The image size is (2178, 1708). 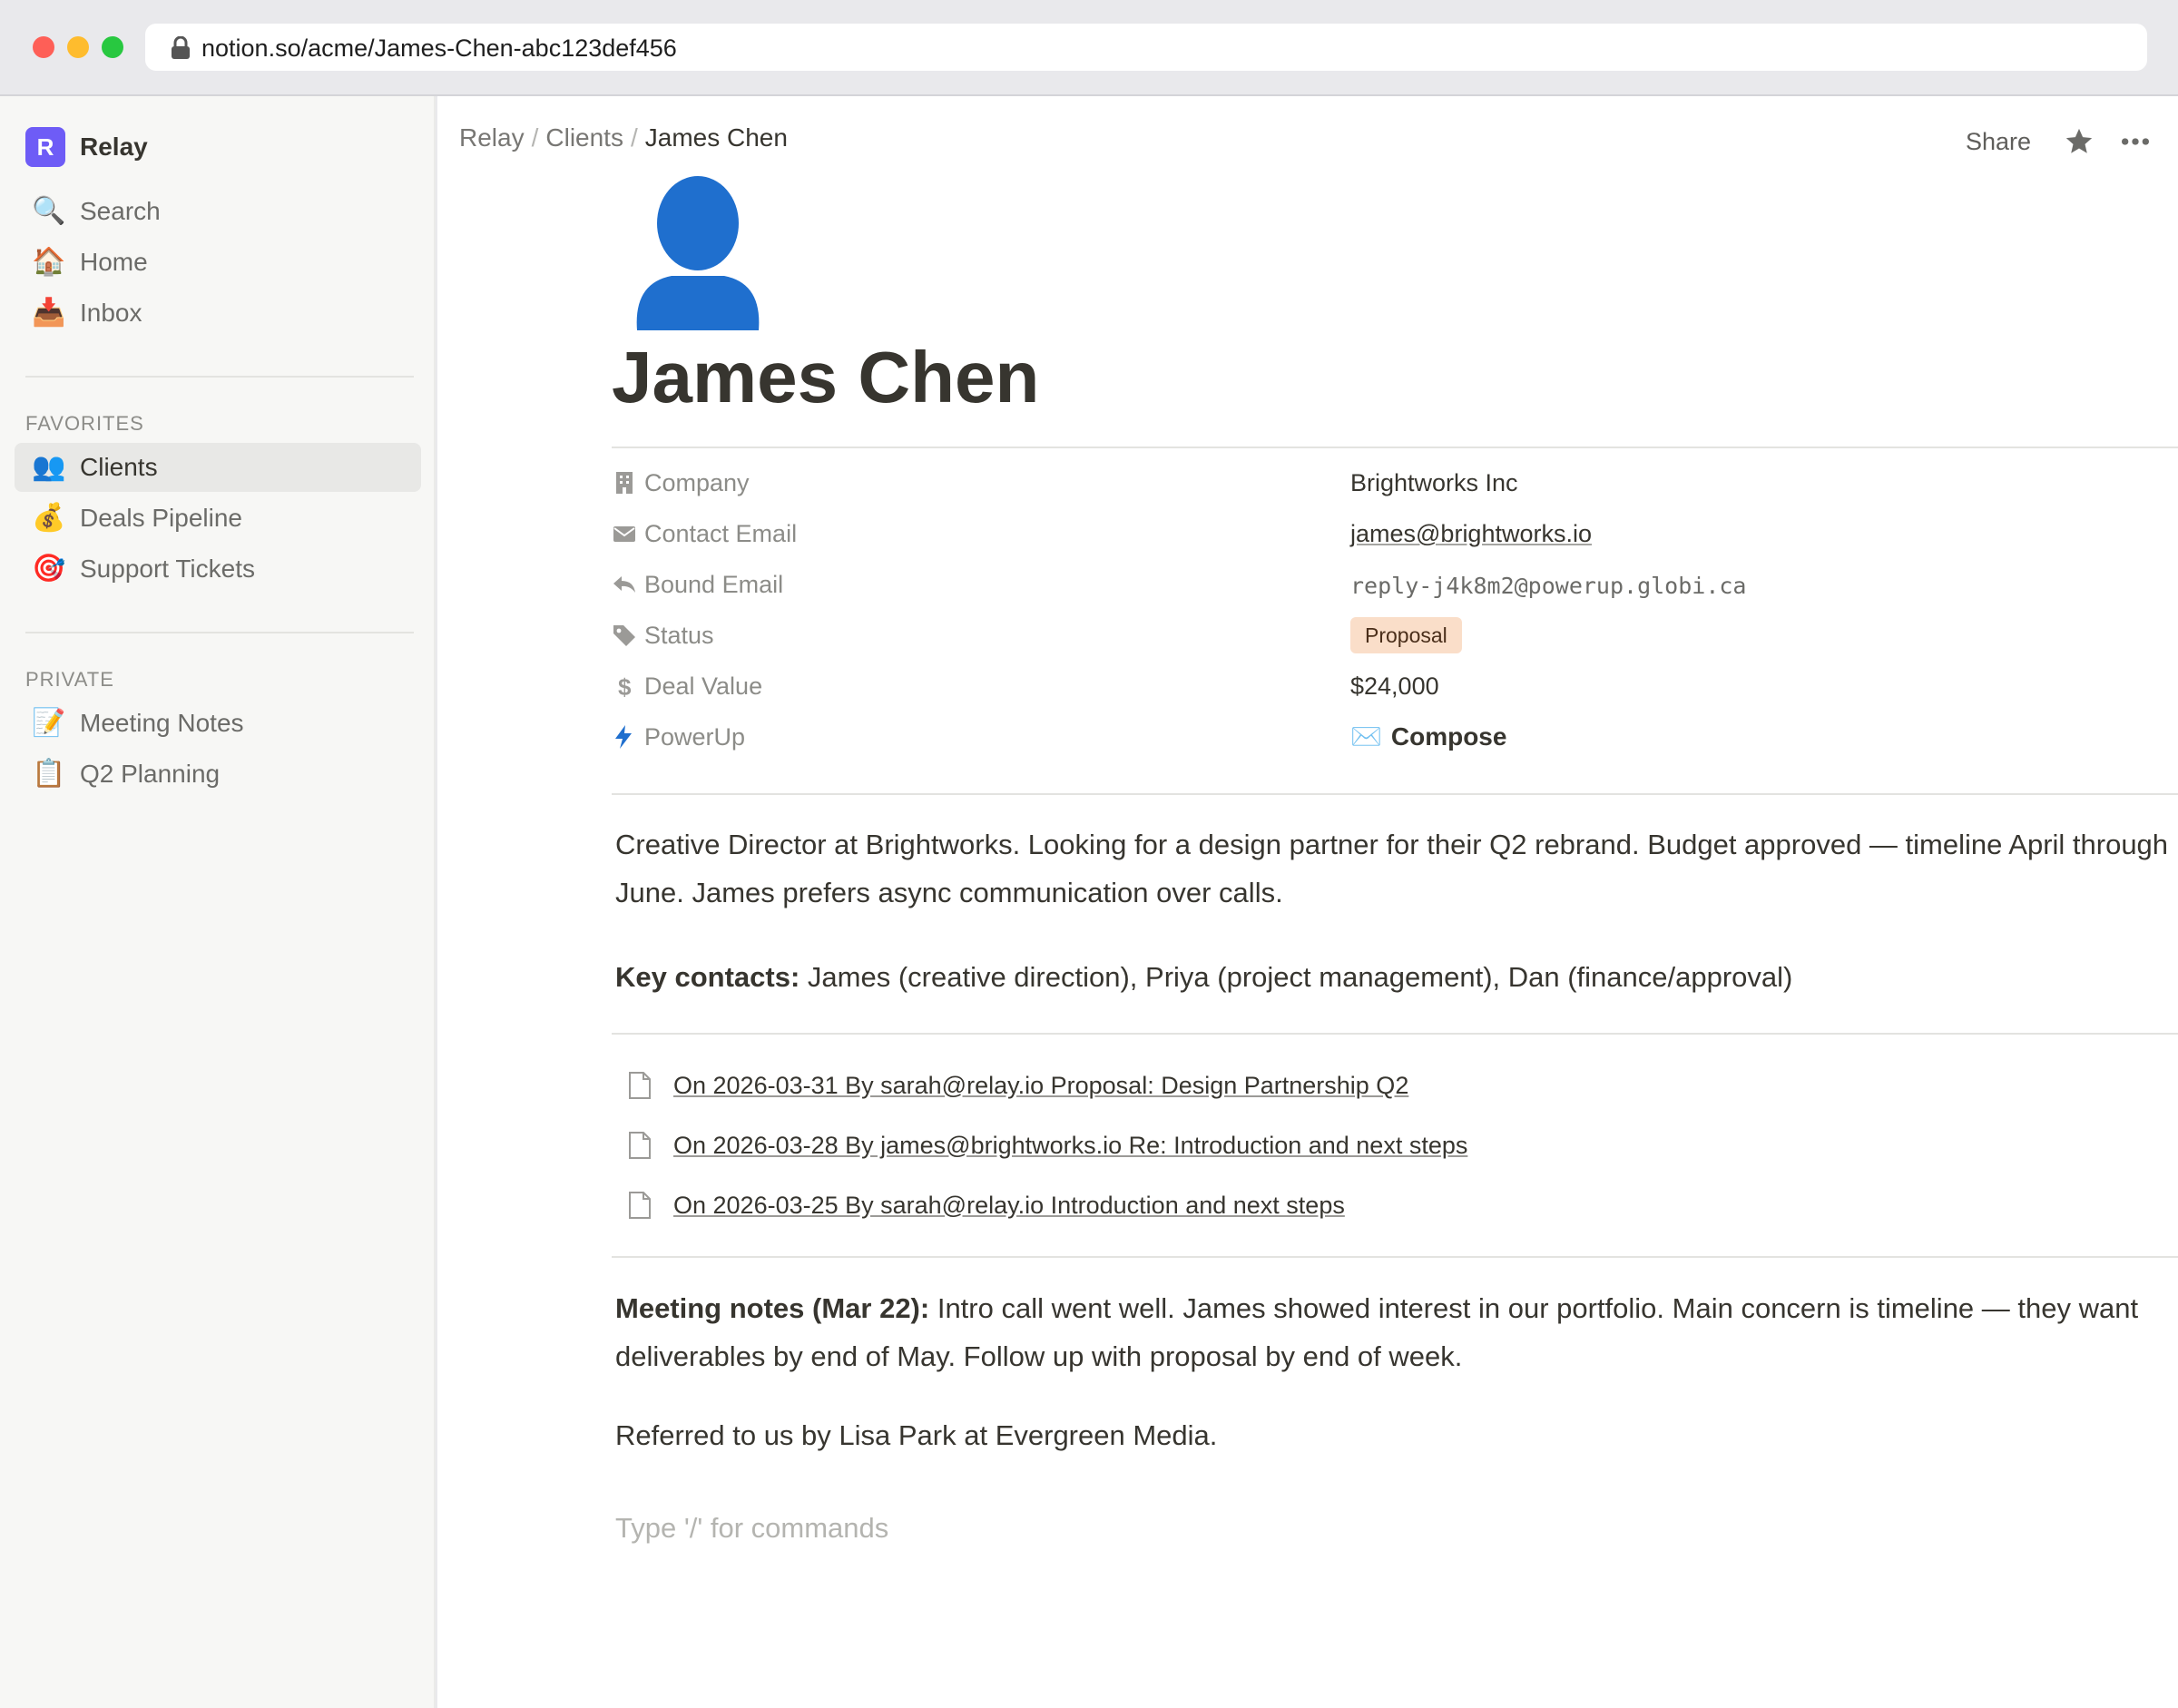 I want to click on reply-icon, so click(x=624, y=584).